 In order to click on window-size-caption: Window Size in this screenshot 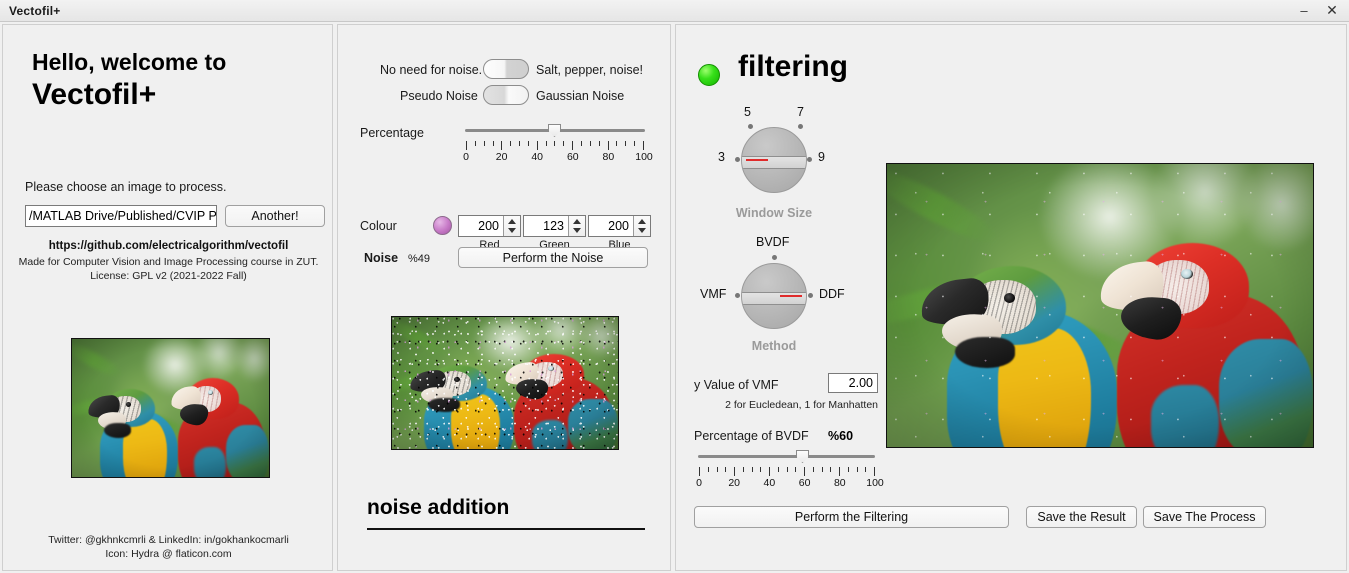, I will do `click(774, 213)`.